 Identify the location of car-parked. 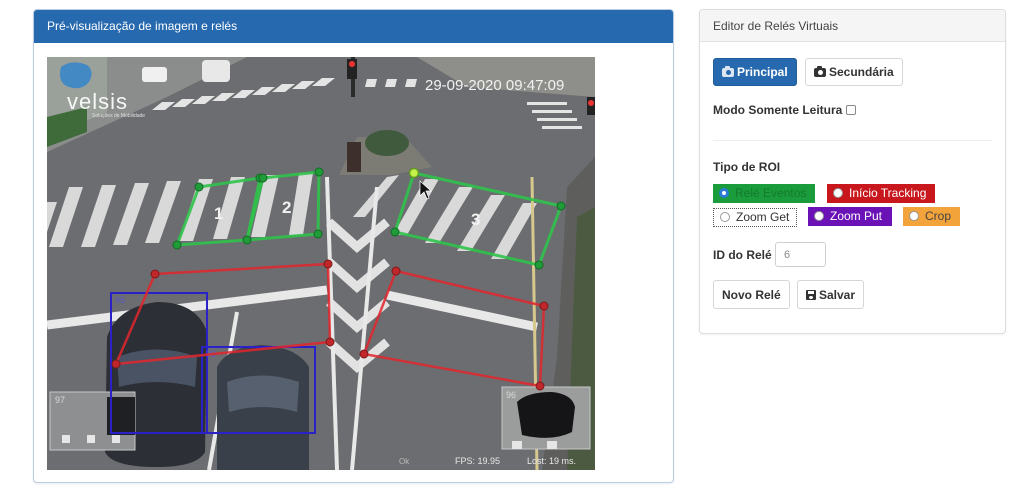
(154, 74).